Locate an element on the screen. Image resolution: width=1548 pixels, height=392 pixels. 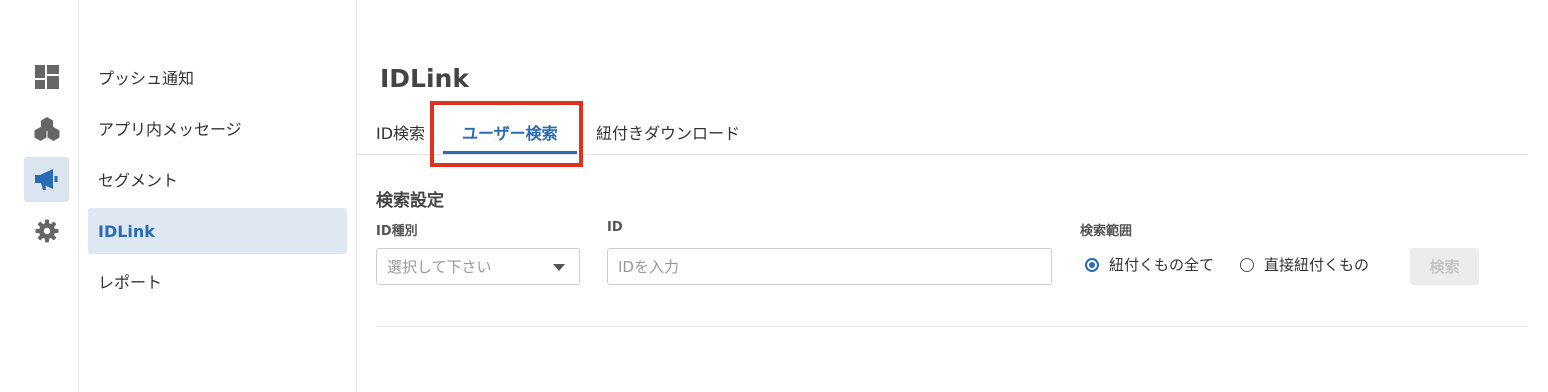
caret-down-icon is located at coordinates (559, 267).